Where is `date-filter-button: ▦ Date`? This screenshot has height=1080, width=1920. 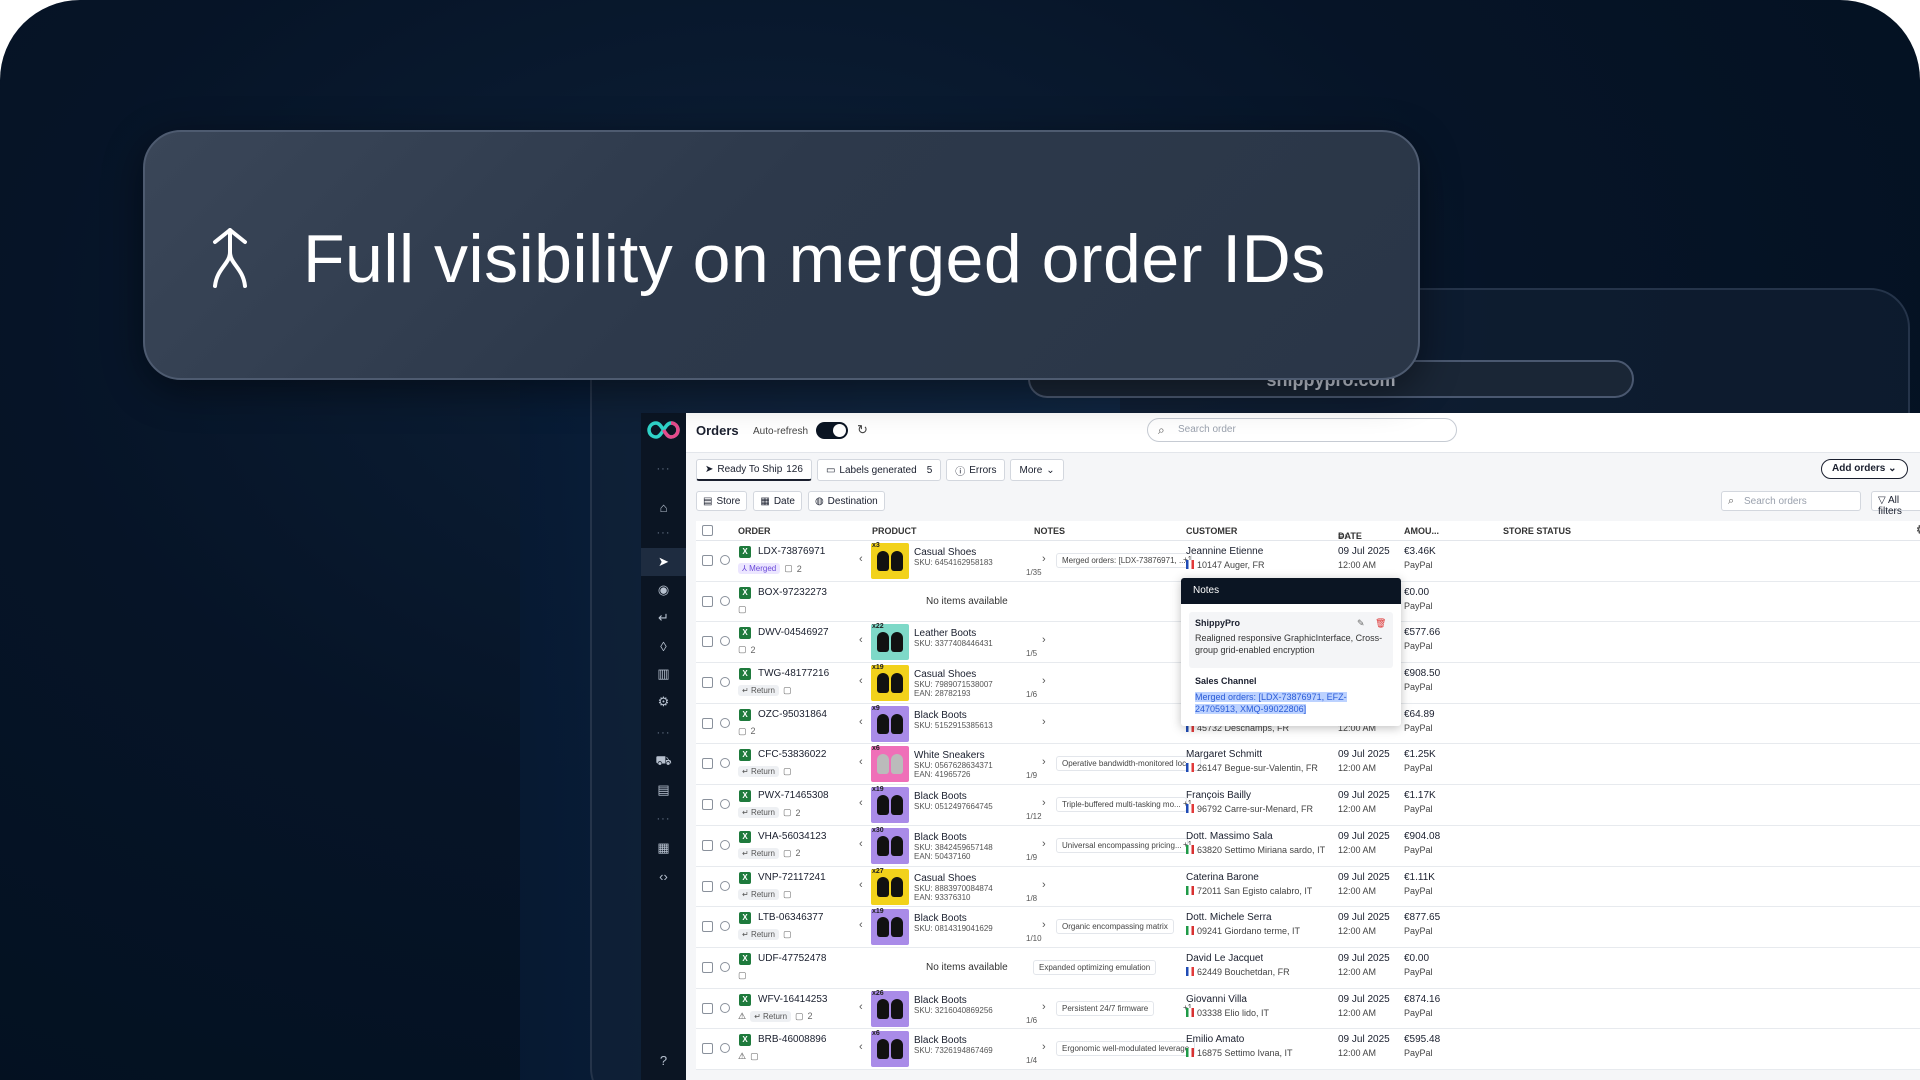 date-filter-button: ▦ Date is located at coordinates (777, 501).